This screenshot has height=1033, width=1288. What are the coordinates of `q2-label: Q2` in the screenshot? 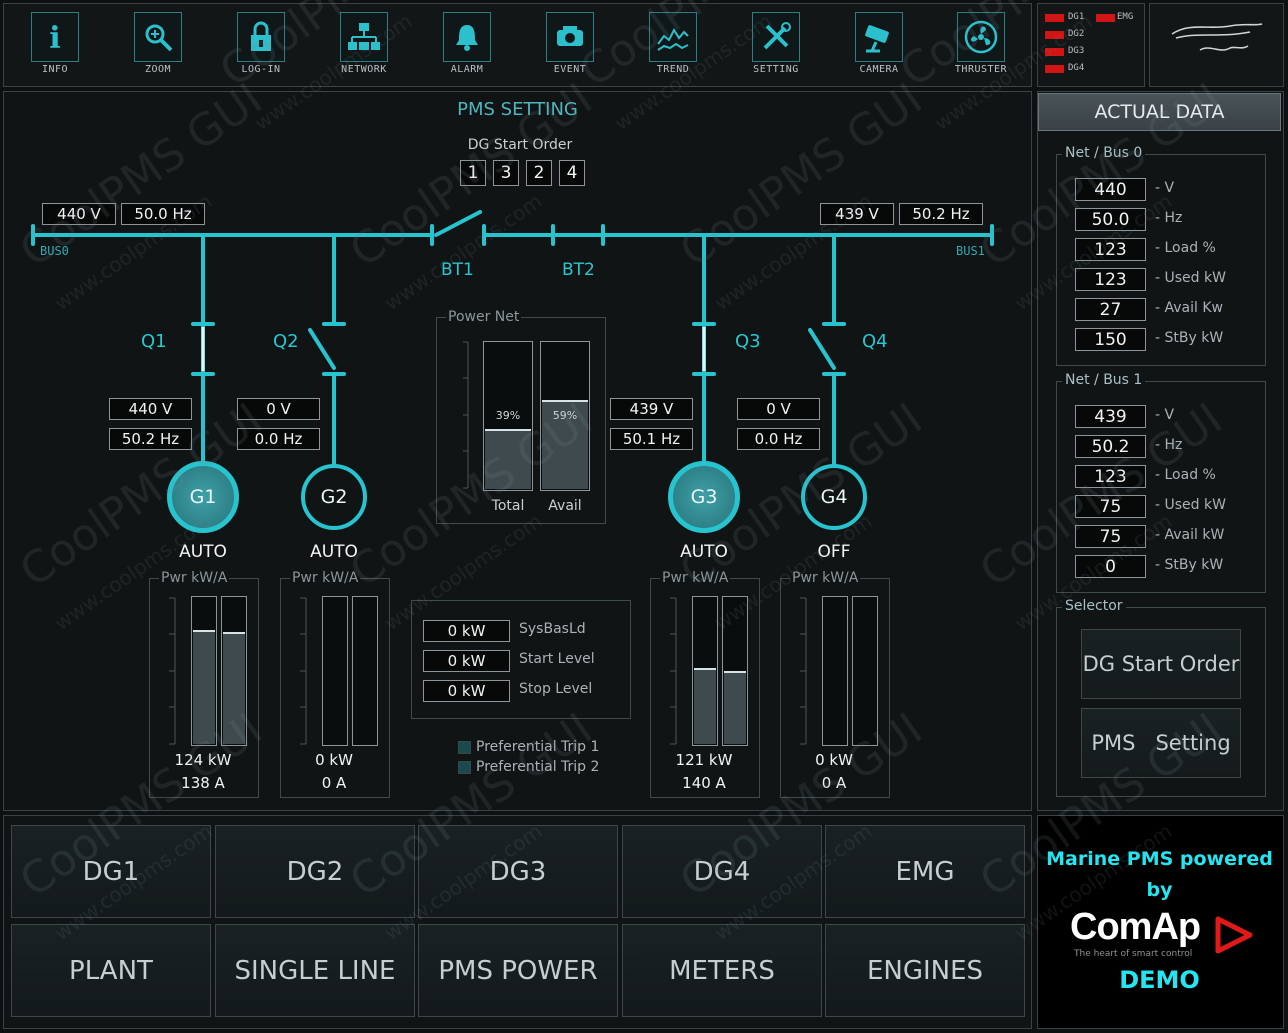 It's located at (286, 341).